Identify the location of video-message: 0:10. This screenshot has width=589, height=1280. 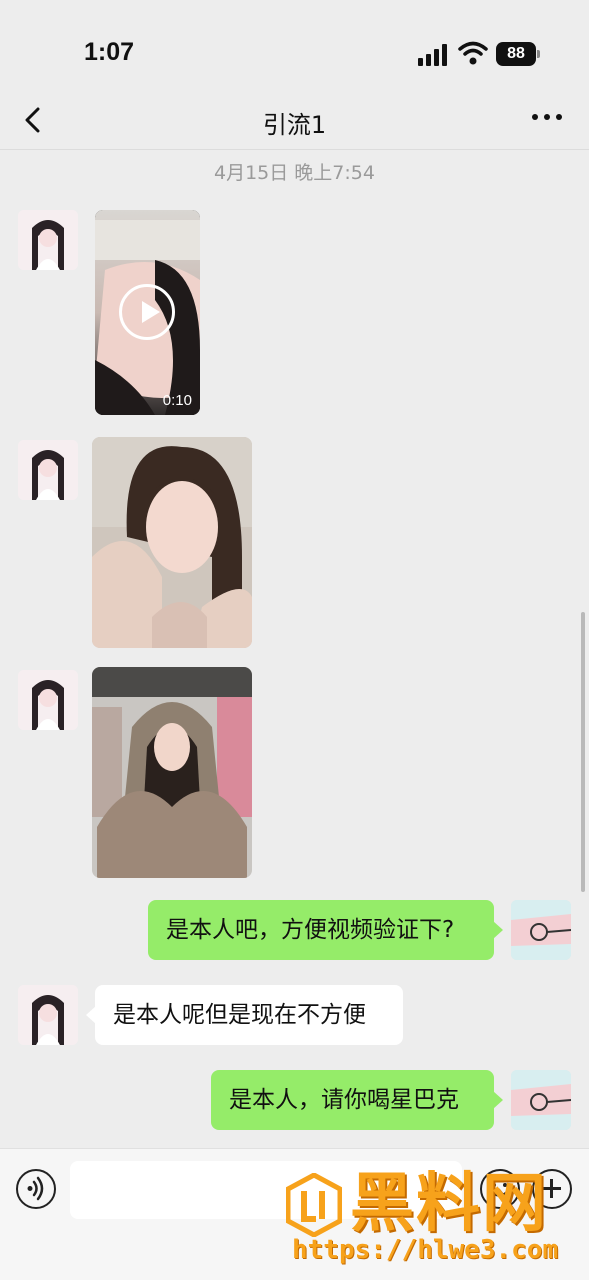
(147, 312).